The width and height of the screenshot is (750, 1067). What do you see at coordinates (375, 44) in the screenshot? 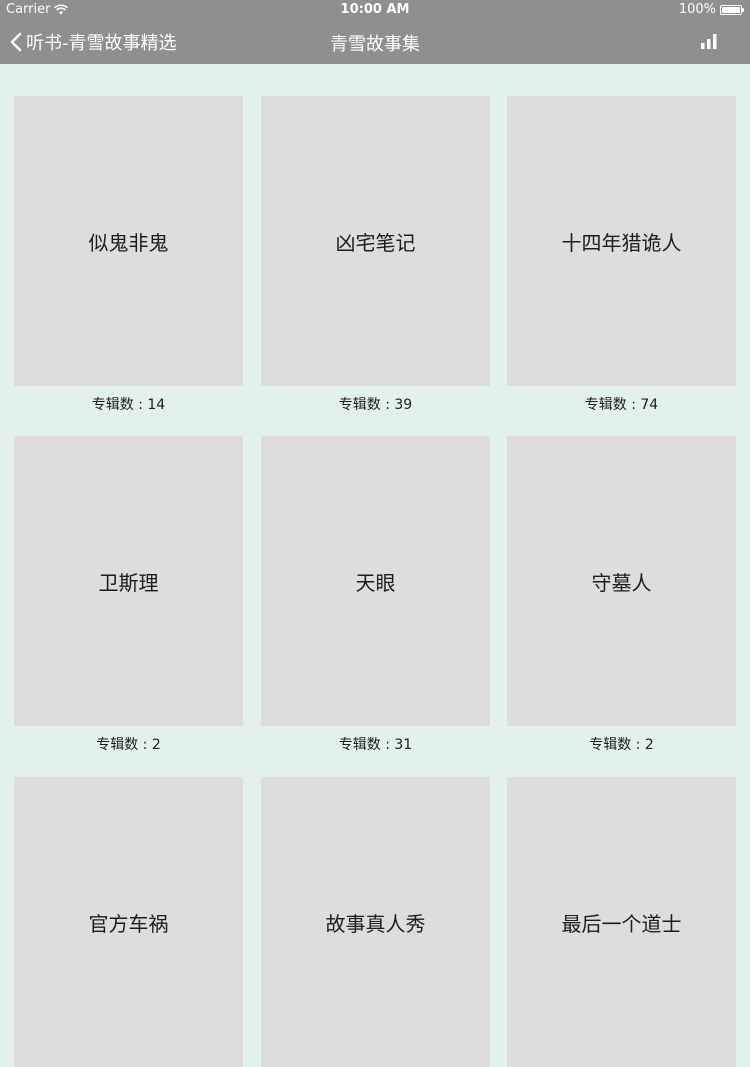
I see `page-title: 青雪故事集` at bounding box center [375, 44].